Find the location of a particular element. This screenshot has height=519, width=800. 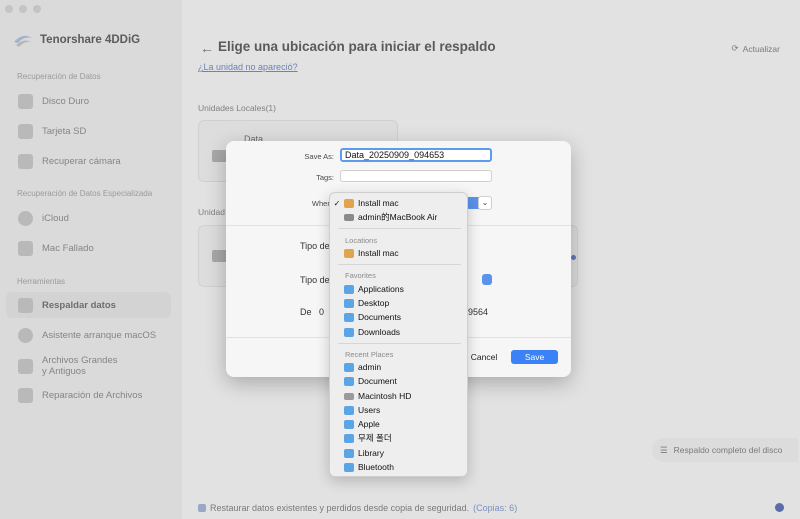

sidebar-item-boot-assistant: Asistente arranque macOS is located at coordinates (88, 335).